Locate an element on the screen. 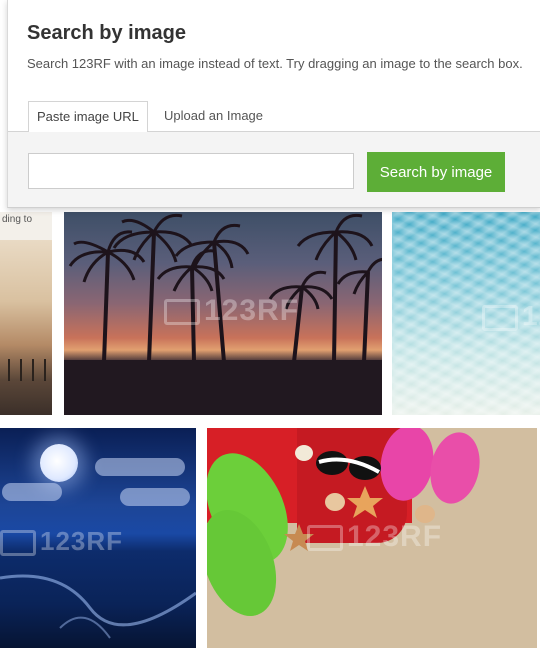 This screenshot has width=540, height=650. thumbnail-sunset-fence: ding to is located at coordinates (26, 313).